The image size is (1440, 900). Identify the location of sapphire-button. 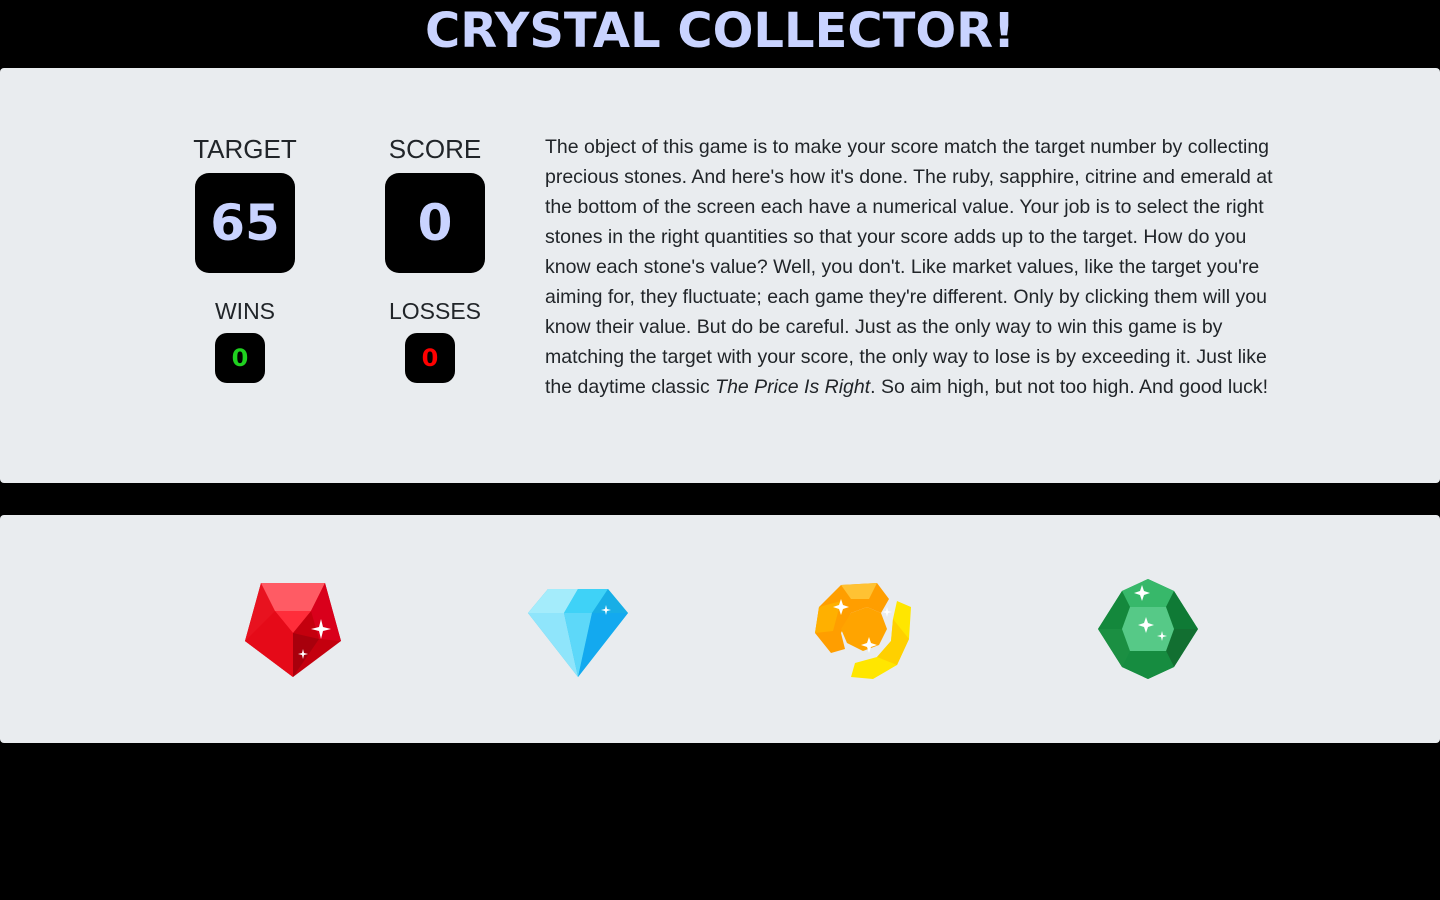
(578, 629).